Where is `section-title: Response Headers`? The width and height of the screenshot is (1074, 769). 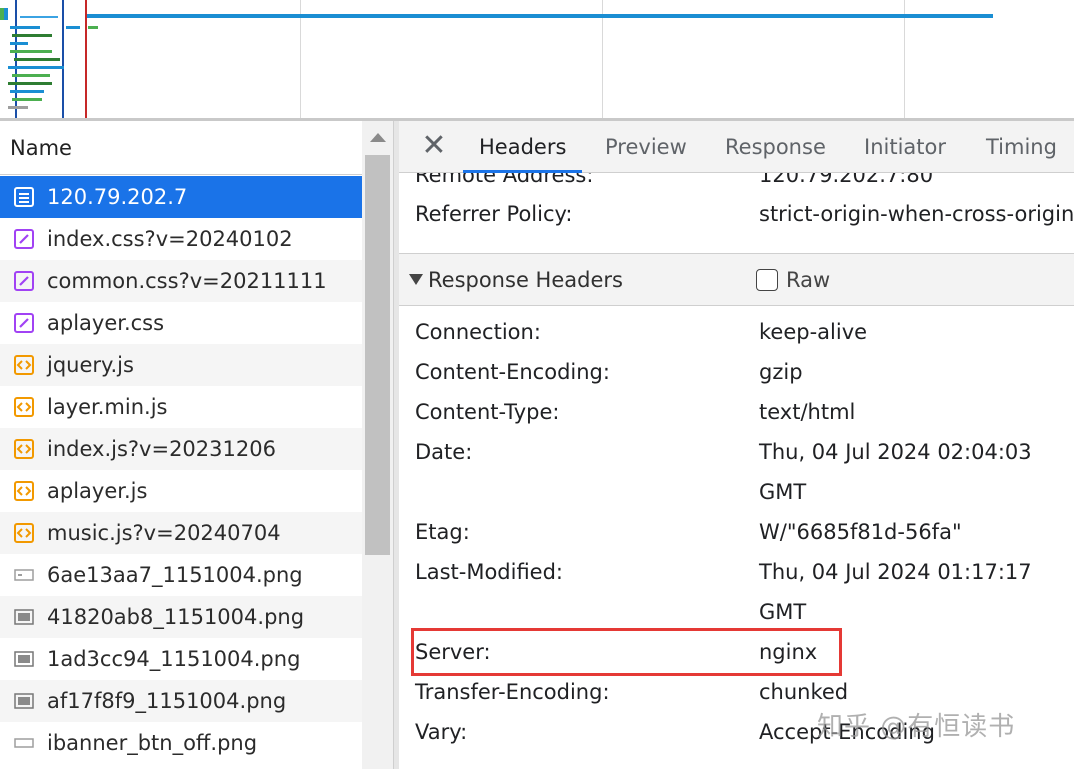 section-title: Response Headers is located at coordinates (525, 280).